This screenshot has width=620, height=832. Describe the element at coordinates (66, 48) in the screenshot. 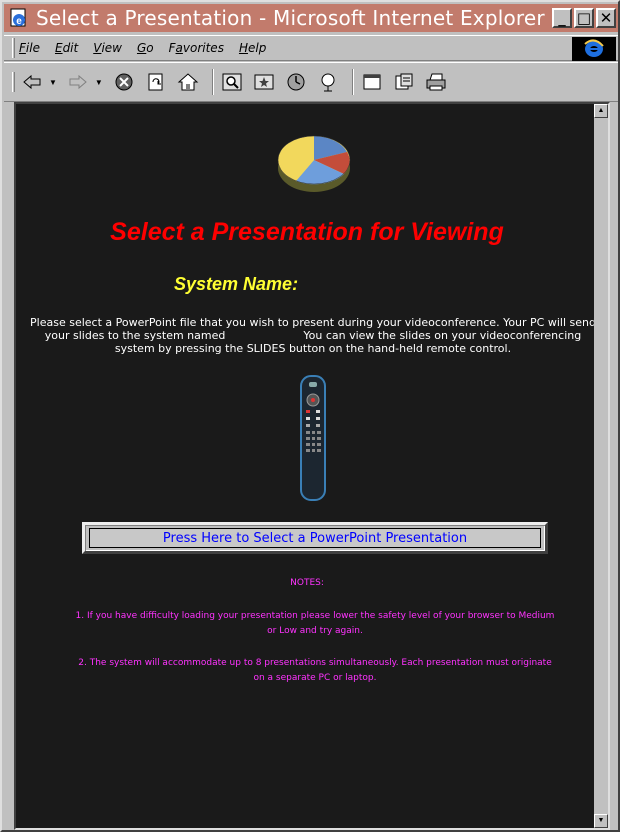

I see `menu-edit: Edit` at that location.